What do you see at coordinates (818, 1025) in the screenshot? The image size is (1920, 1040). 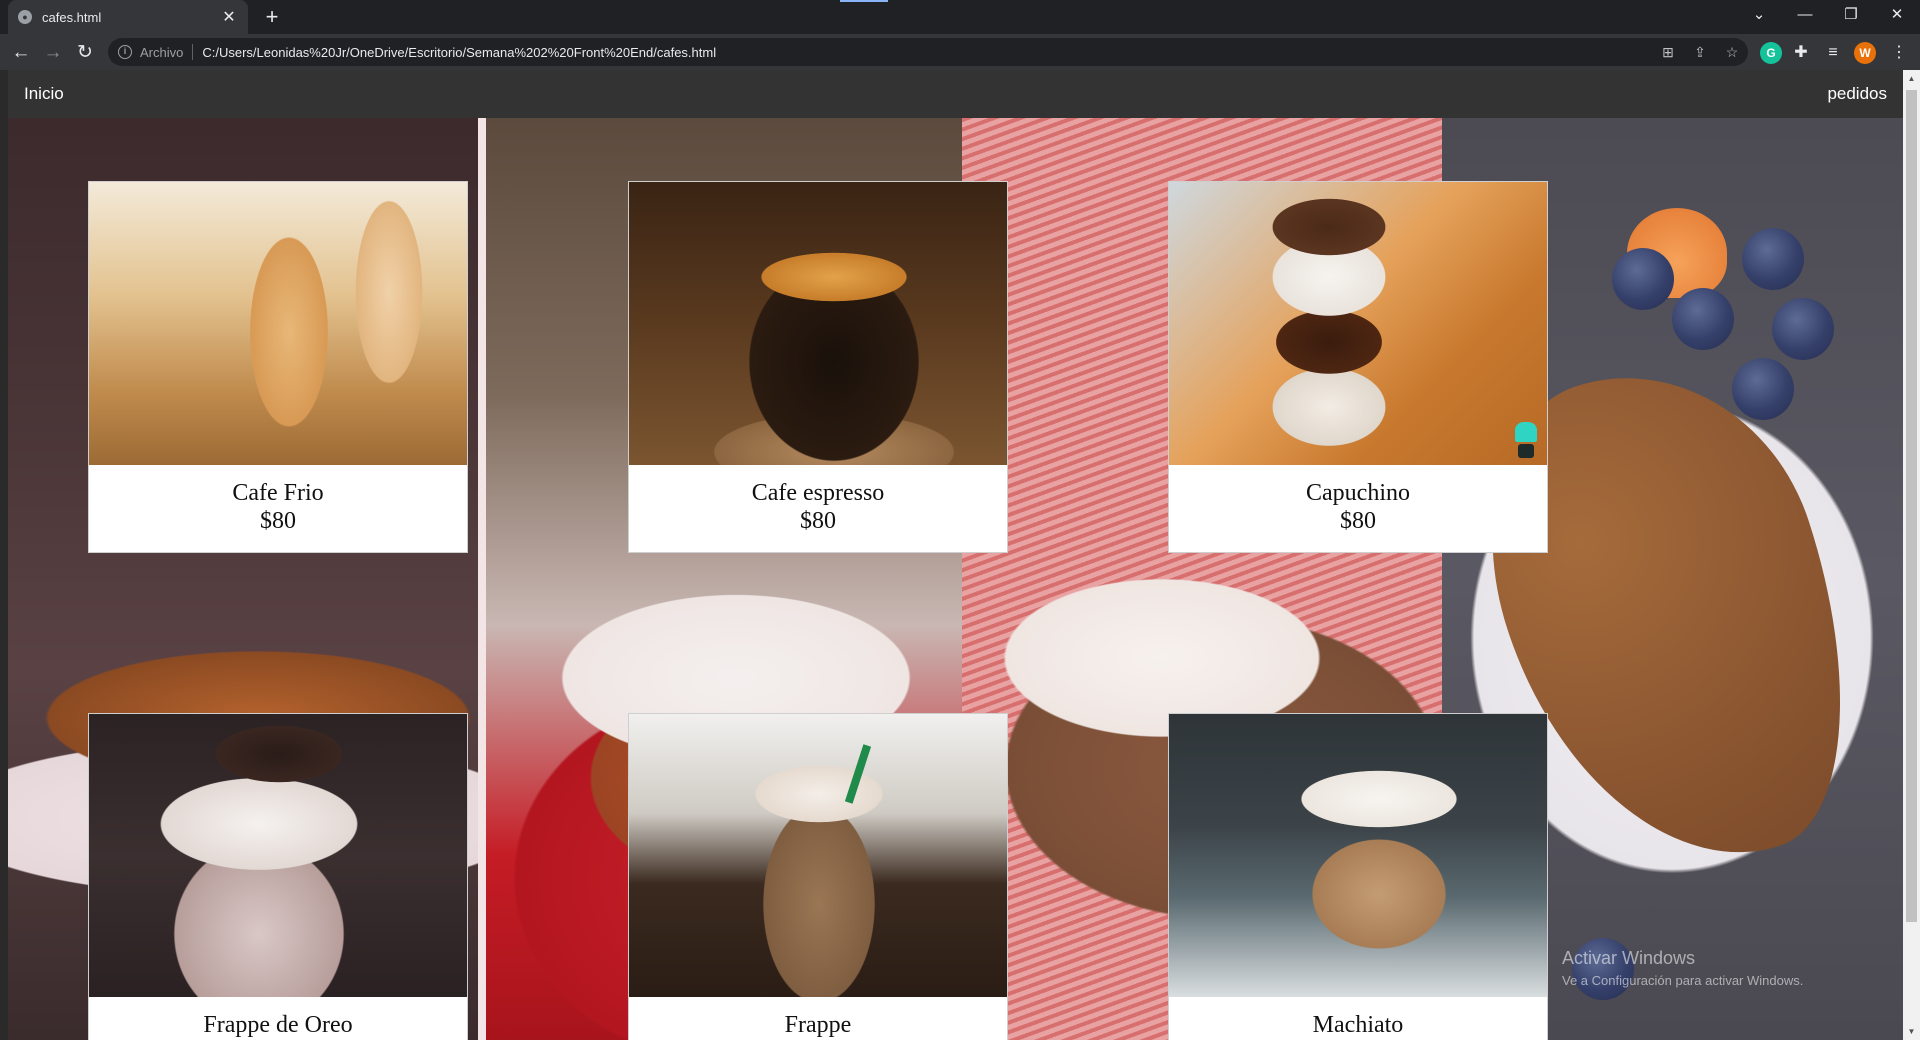 I see `product-name: Frappe` at bounding box center [818, 1025].